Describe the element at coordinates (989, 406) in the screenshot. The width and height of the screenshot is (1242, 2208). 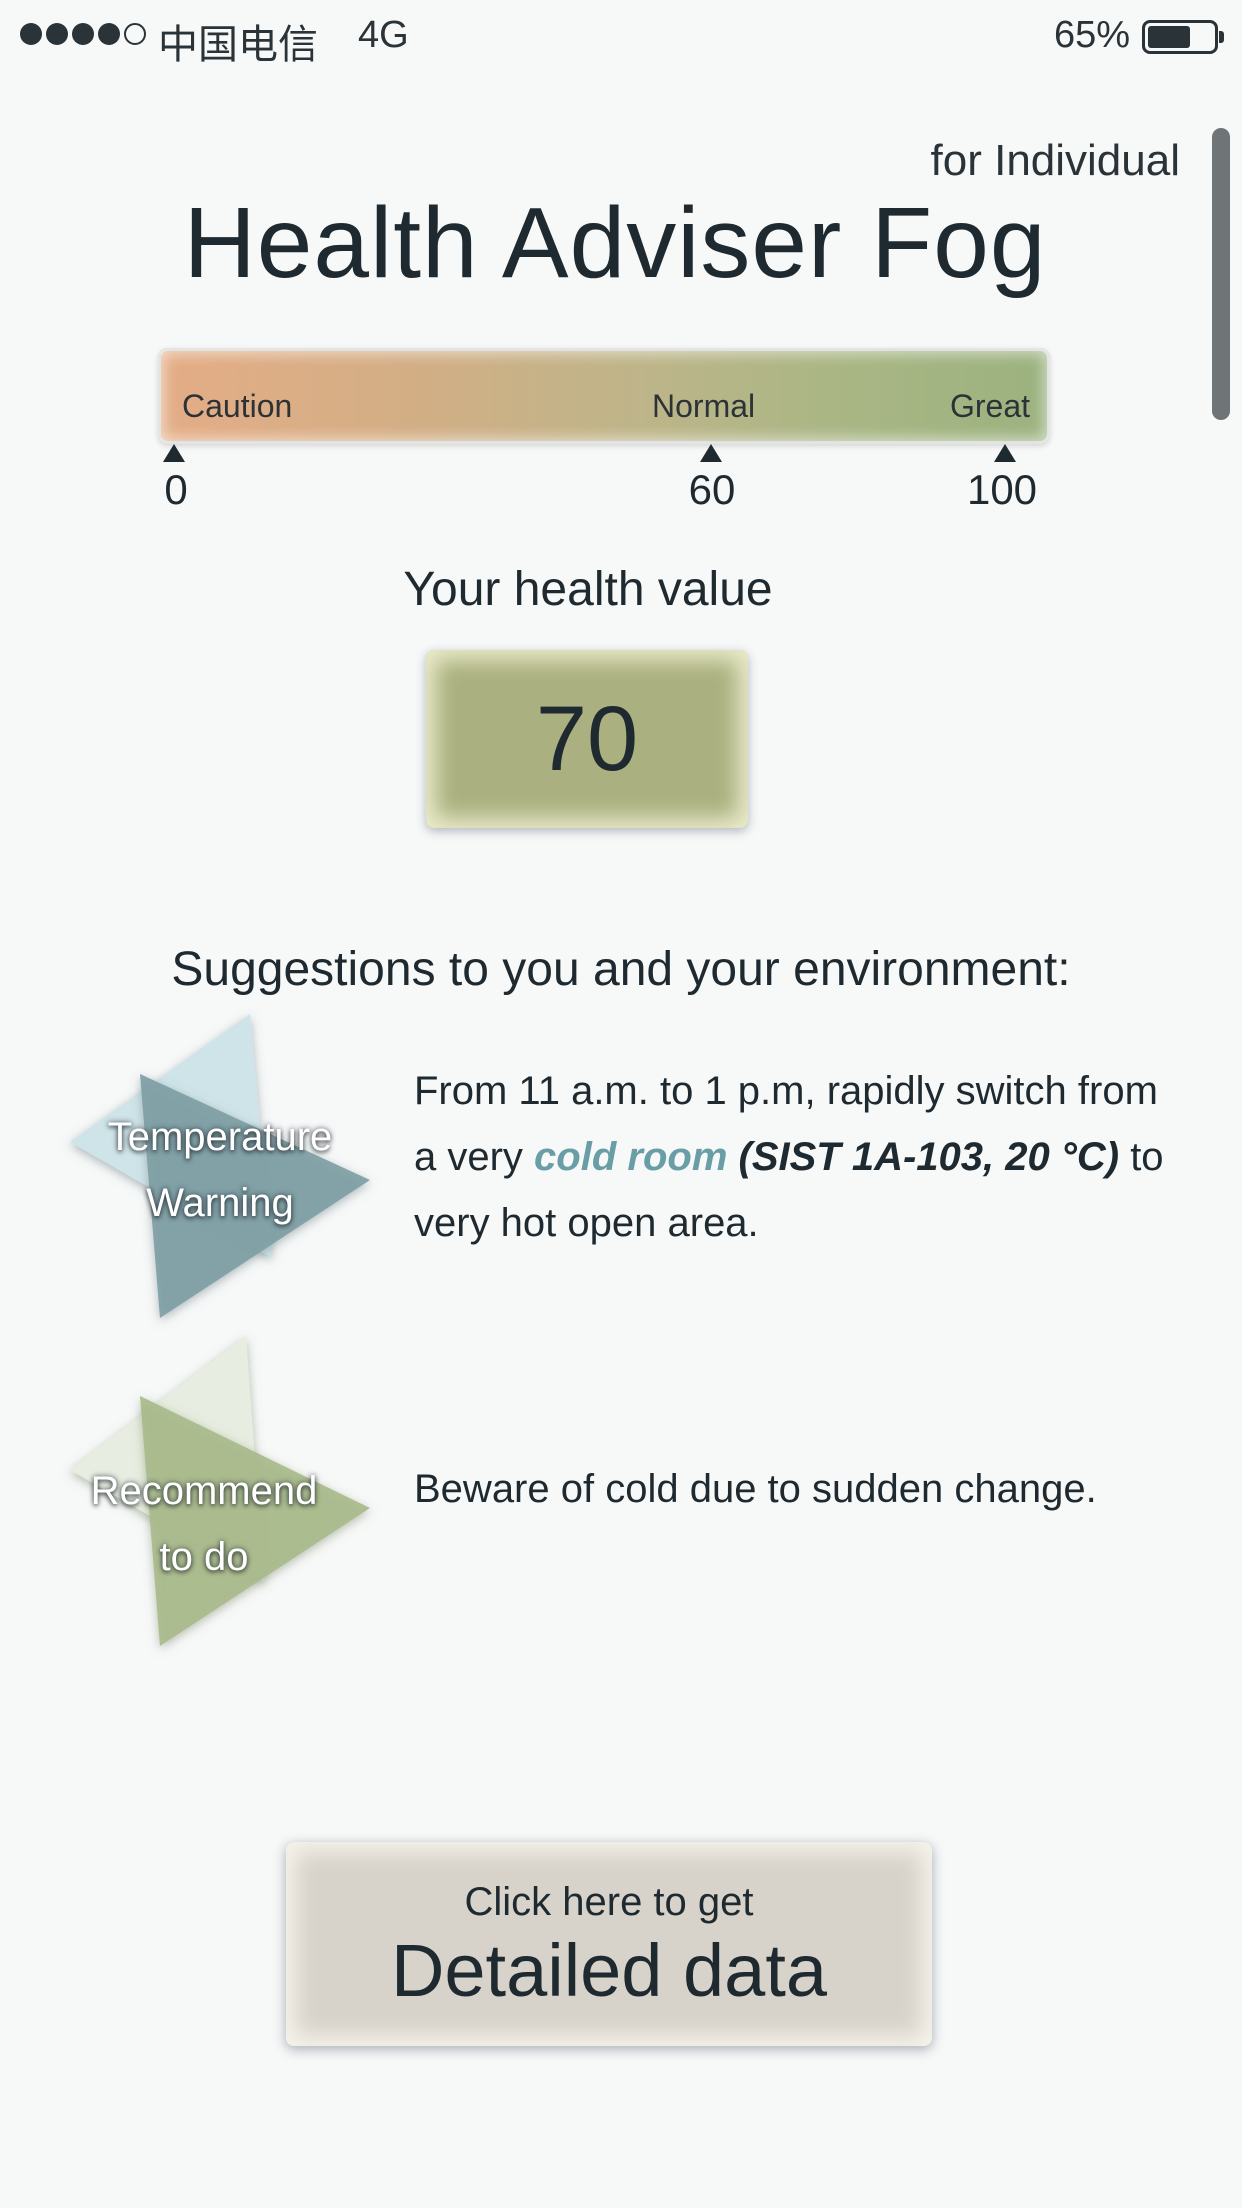
I see `gauge-label-great: Great` at that location.